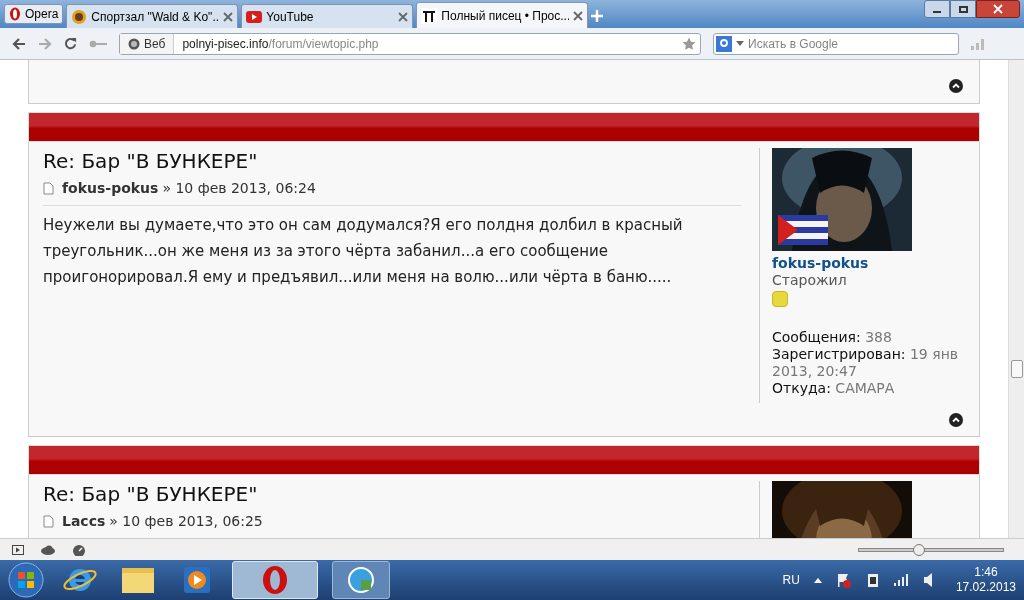  What do you see at coordinates (18, 549) in the screenshot?
I see `panel-icon` at bounding box center [18, 549].